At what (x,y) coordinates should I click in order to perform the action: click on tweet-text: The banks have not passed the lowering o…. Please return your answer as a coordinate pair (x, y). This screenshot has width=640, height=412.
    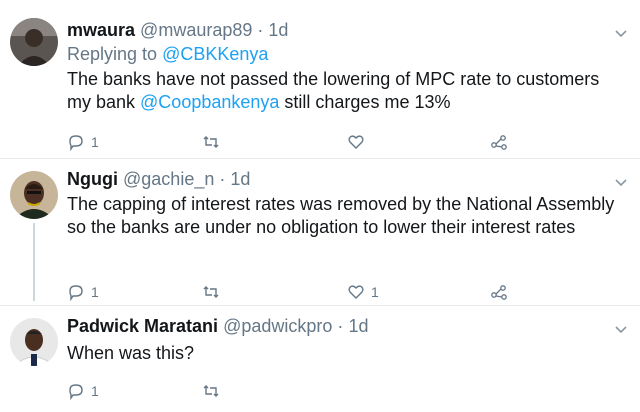
    Looking at the image, I should click on (347, 91).